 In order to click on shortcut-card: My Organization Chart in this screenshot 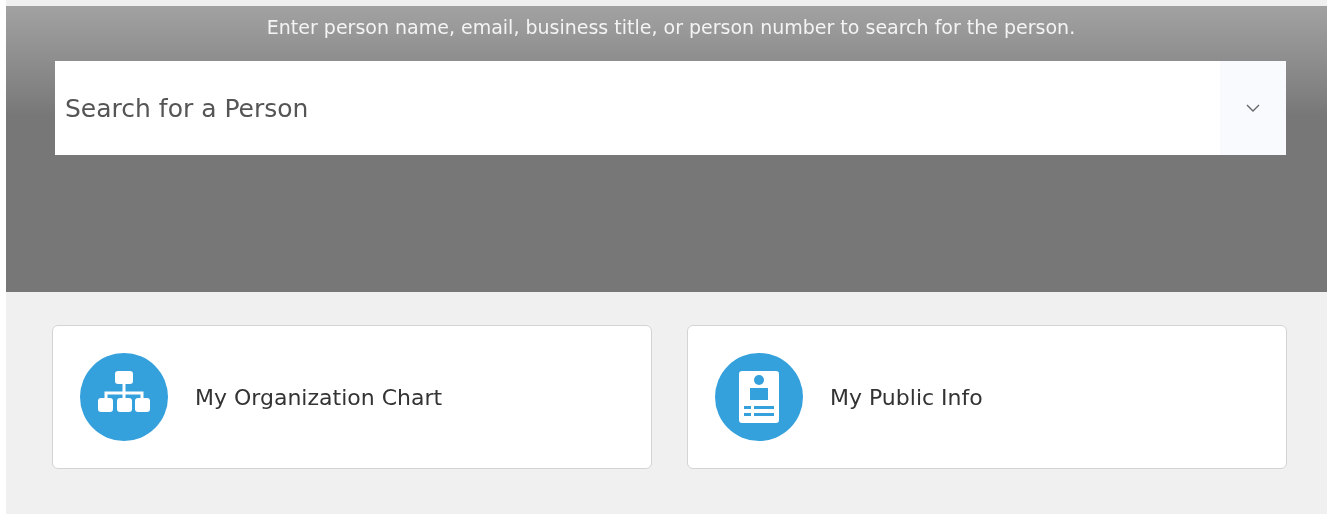, I will do `click(352, 397)`.